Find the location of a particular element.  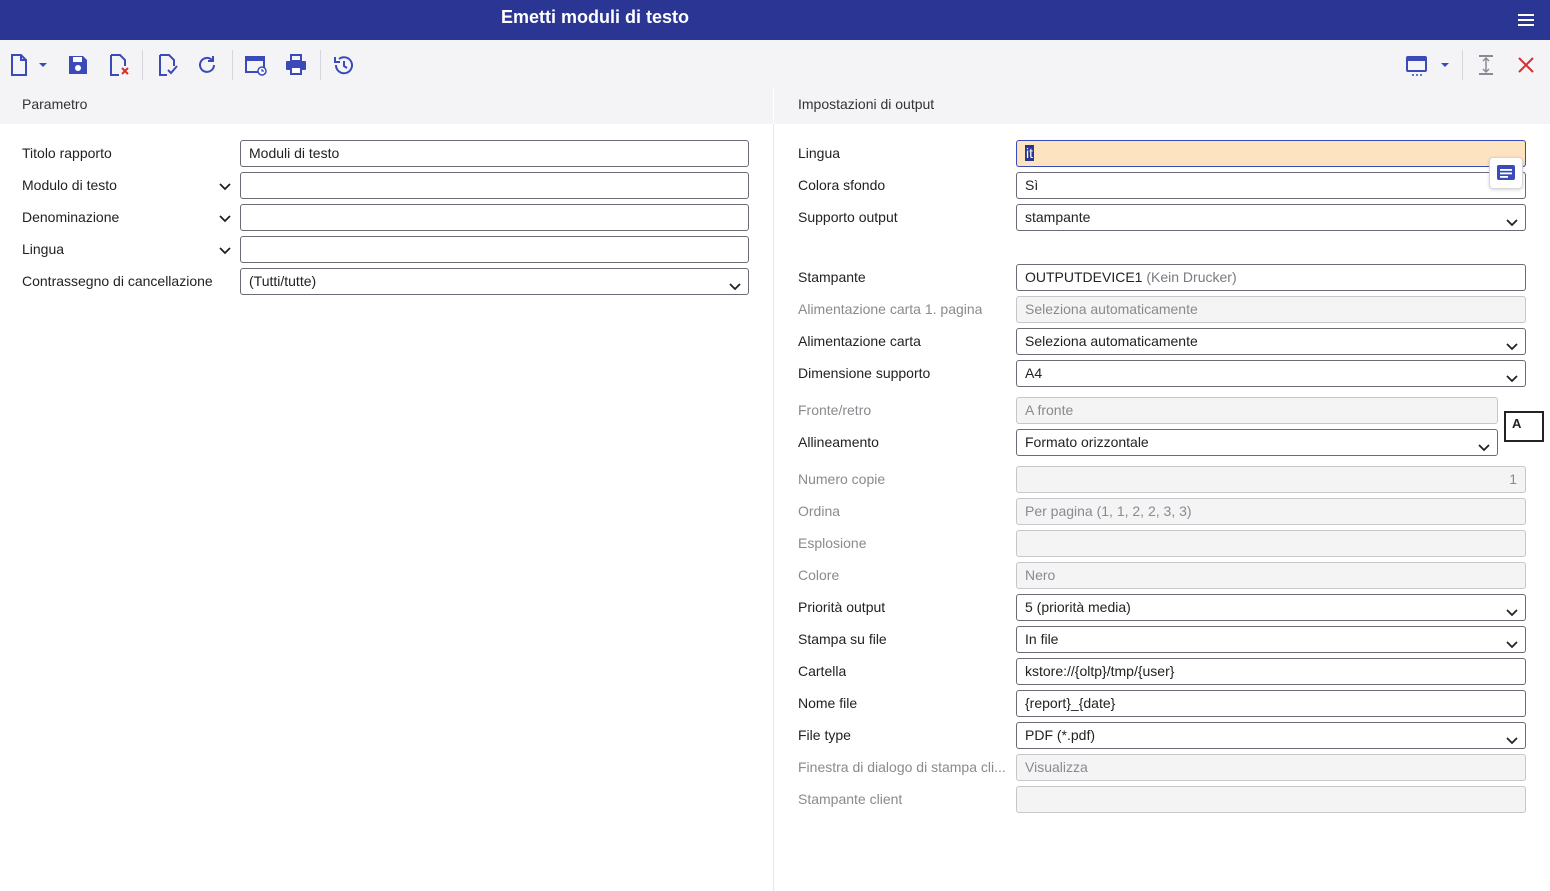

nome-file-label: Nome file is located at coordinates (828, 703).